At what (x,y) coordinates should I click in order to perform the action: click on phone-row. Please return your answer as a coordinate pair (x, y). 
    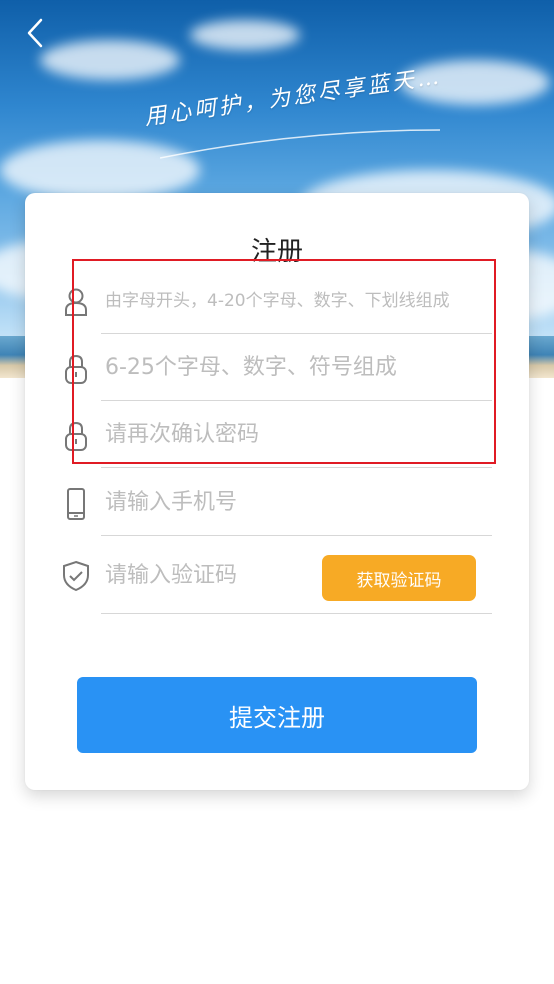
    Looking at the image, I should click on (276, 503).